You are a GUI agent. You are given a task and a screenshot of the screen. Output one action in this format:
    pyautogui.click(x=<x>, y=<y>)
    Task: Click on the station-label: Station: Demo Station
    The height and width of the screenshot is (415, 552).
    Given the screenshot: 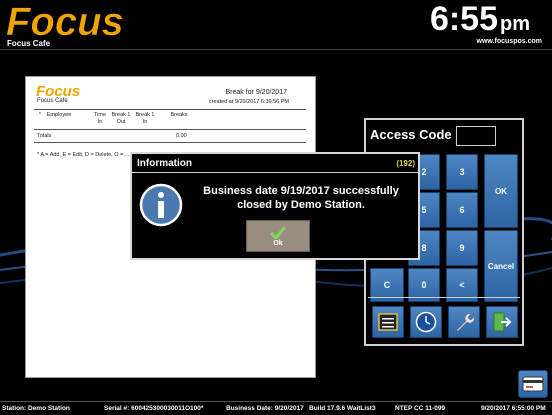 What is the action you would take?
    pyautogui.click(x=36, y=408)
    